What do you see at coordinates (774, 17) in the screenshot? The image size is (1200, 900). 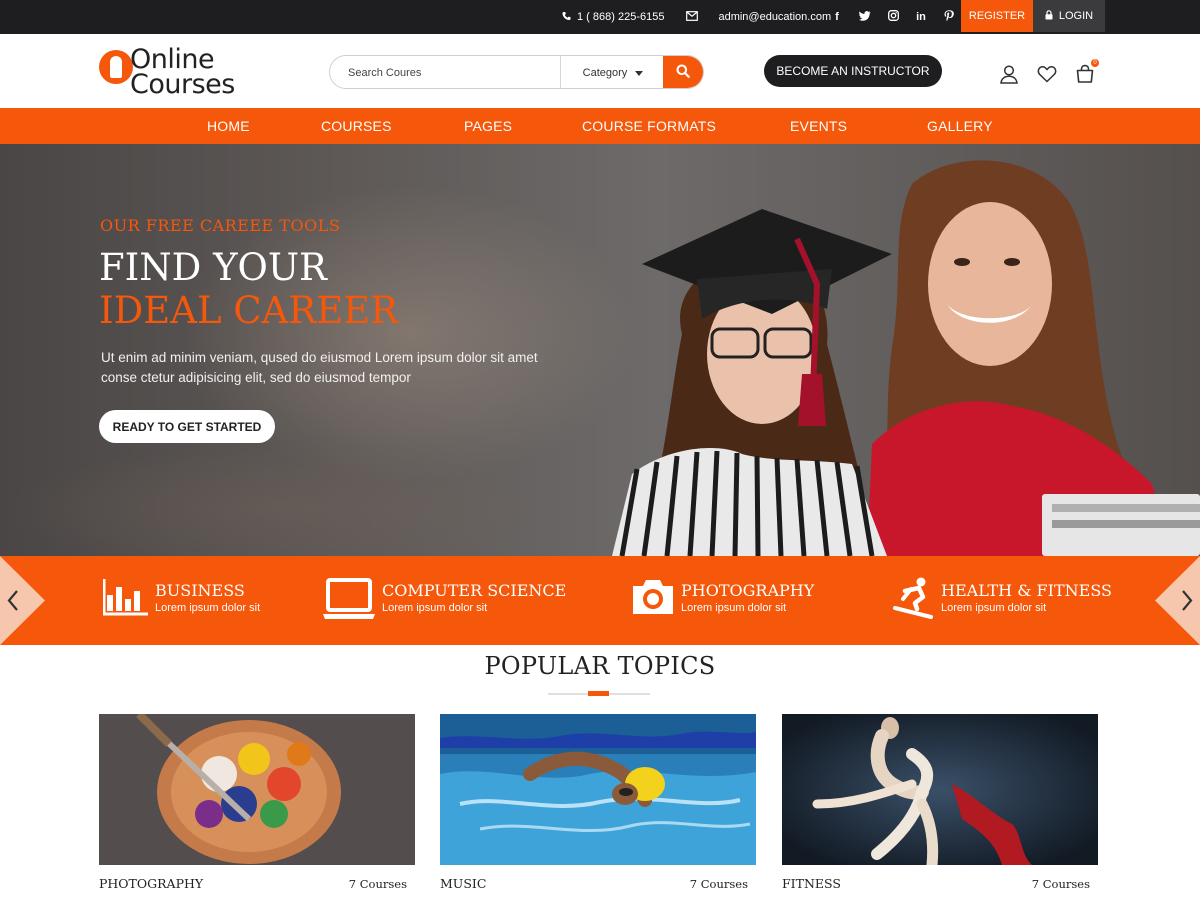 I see `email-address: admin@education.com` at bounding box center [774, 17].